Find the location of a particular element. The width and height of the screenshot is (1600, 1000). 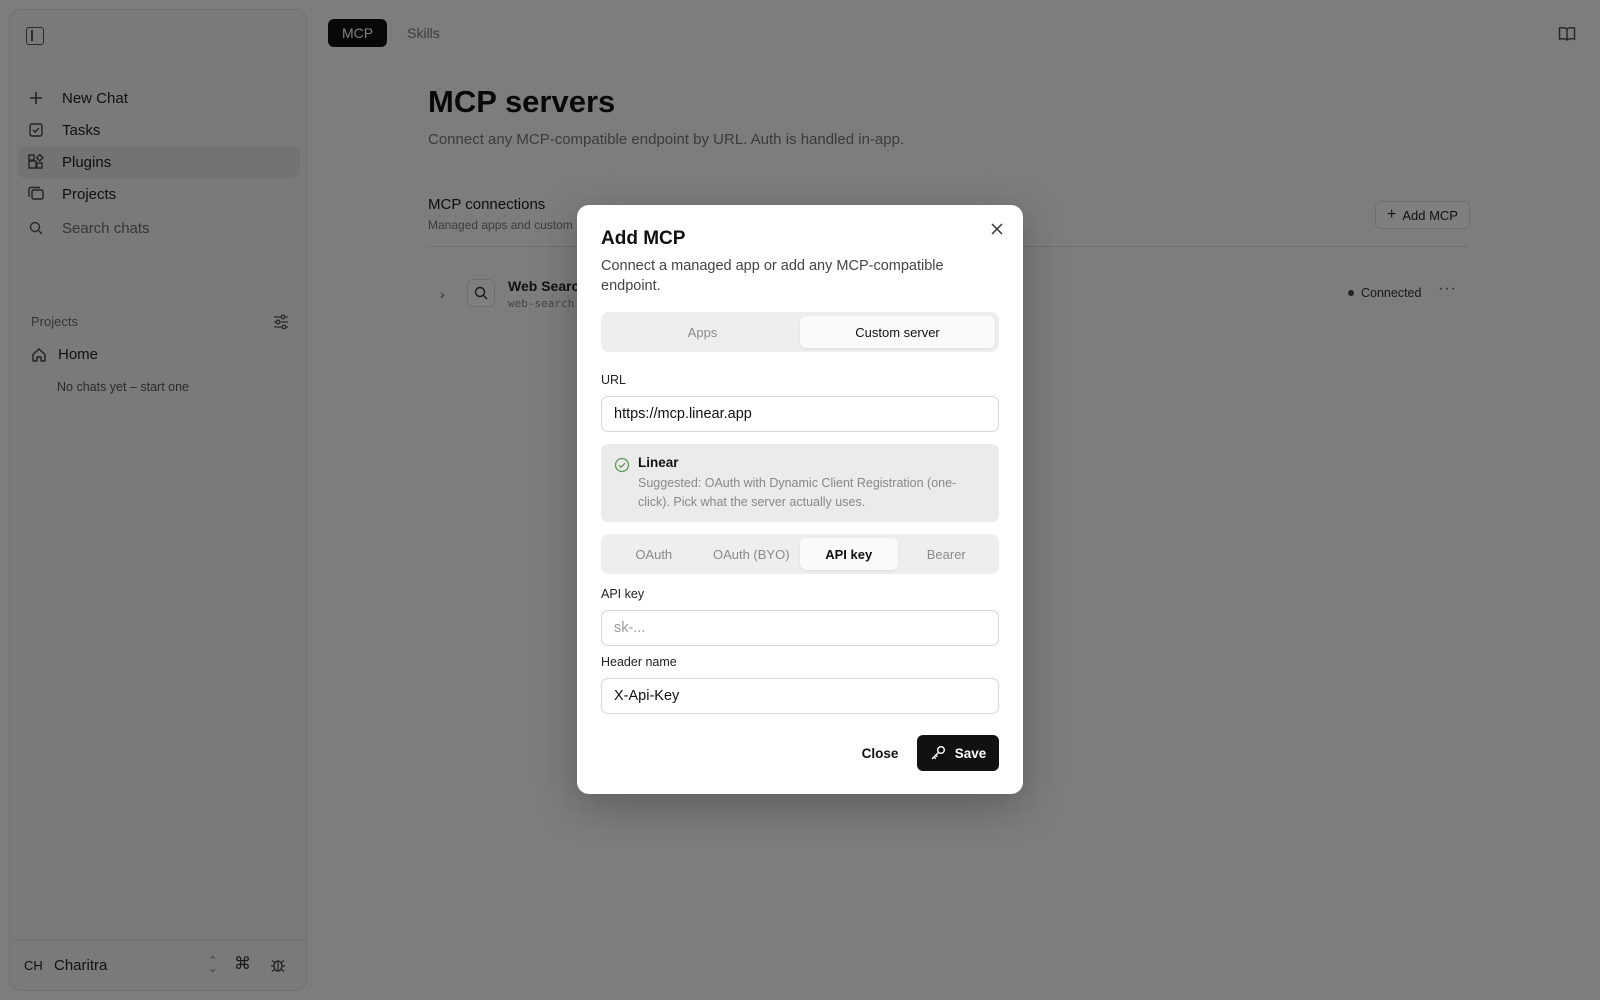

api-key-label: API key is located at coordinates (623, 594).